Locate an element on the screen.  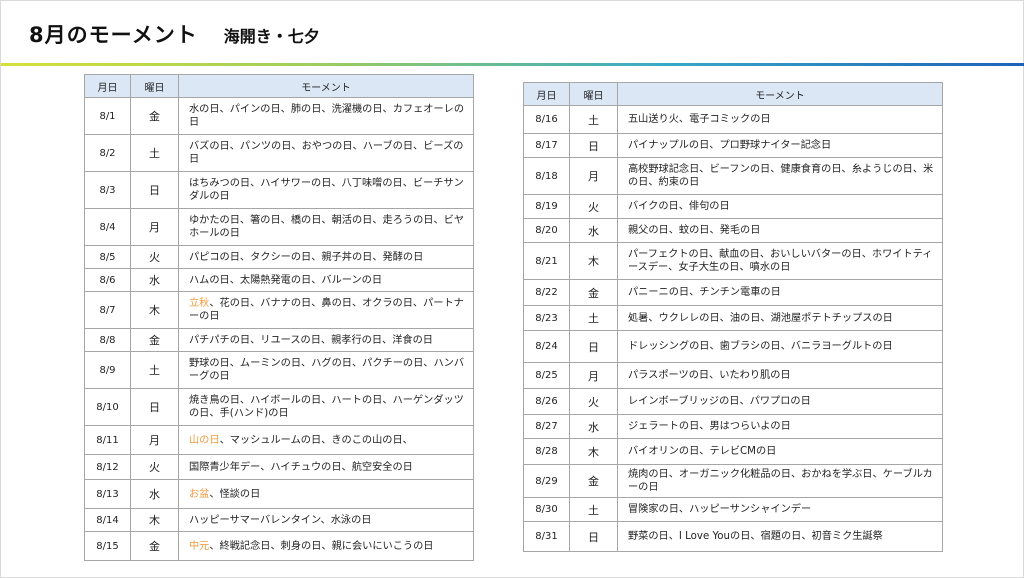
moment-text: パイナップルの日、プロ野球ナイター記念日 is located at coordinates (730, 145).